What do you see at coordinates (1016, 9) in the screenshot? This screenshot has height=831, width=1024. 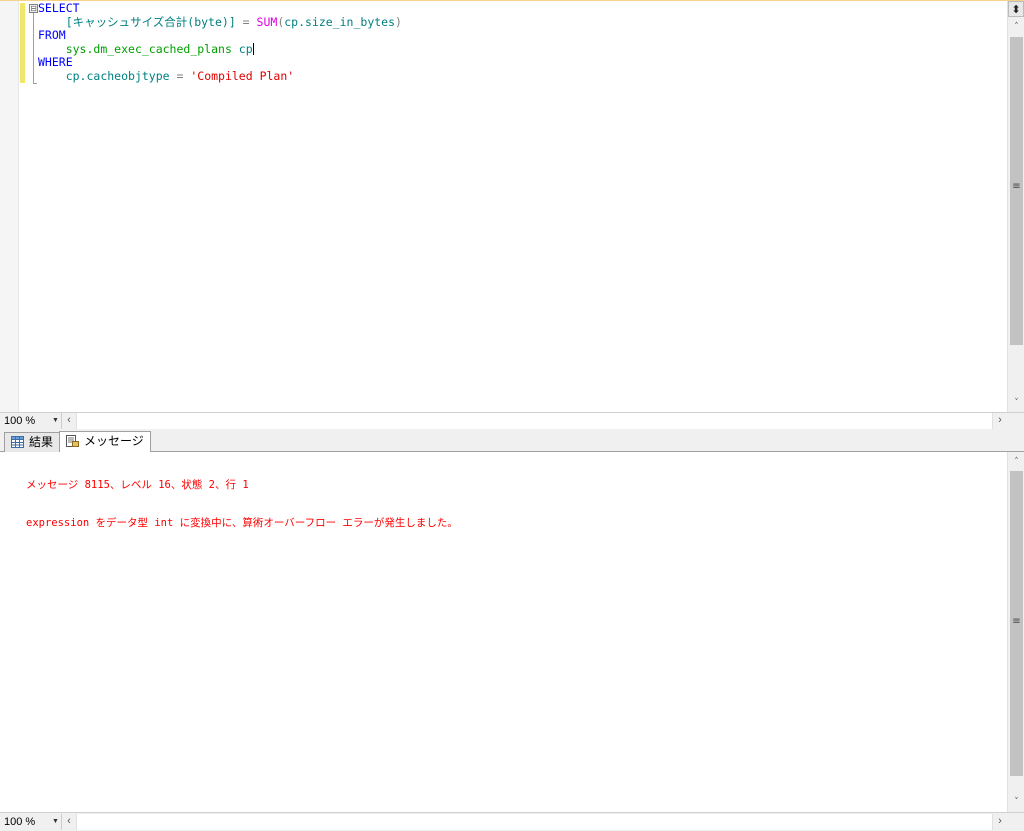 I see `split-view-icon: ⬍` at bounding box center [1016, 9].